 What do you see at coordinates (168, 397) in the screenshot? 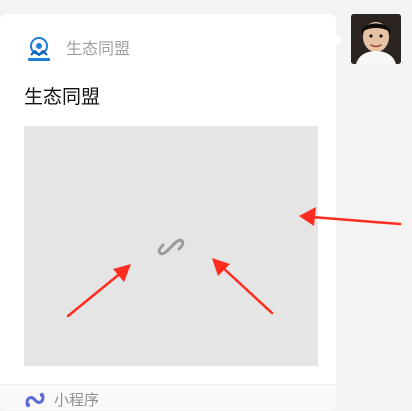
I see `card-footer: 小程序` at bounding box center [168, 397].